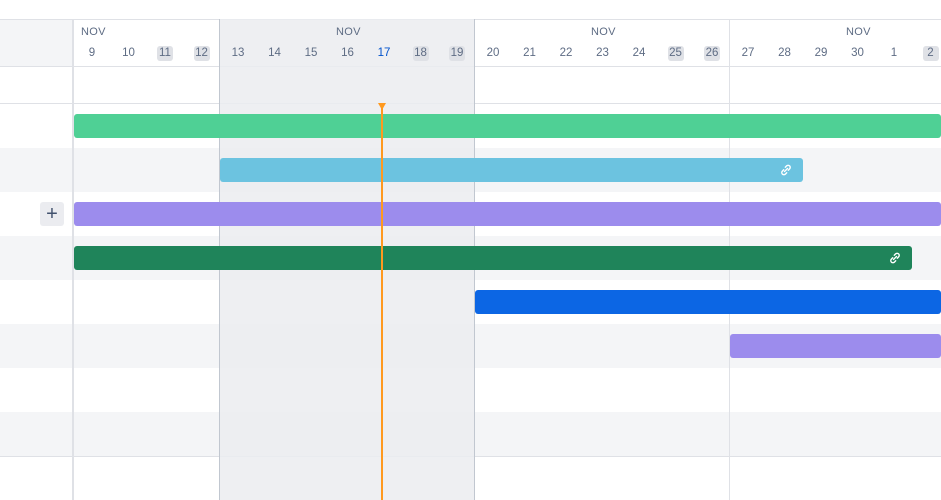 The image size is (941, 500). What do you see at coordinates (311, 53) in the screenshot?
I see `day-label: 15` at bounding box center [311, 53].